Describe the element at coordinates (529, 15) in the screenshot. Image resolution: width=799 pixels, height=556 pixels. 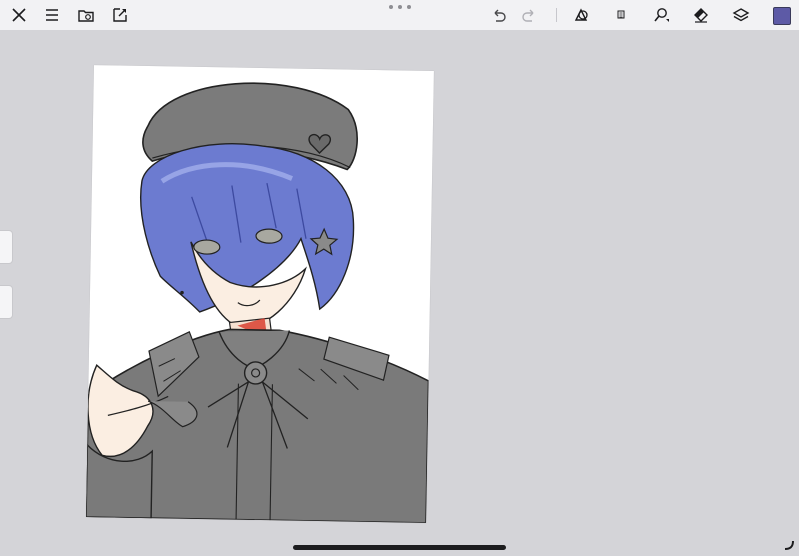
I see `redo-icon` at that location.